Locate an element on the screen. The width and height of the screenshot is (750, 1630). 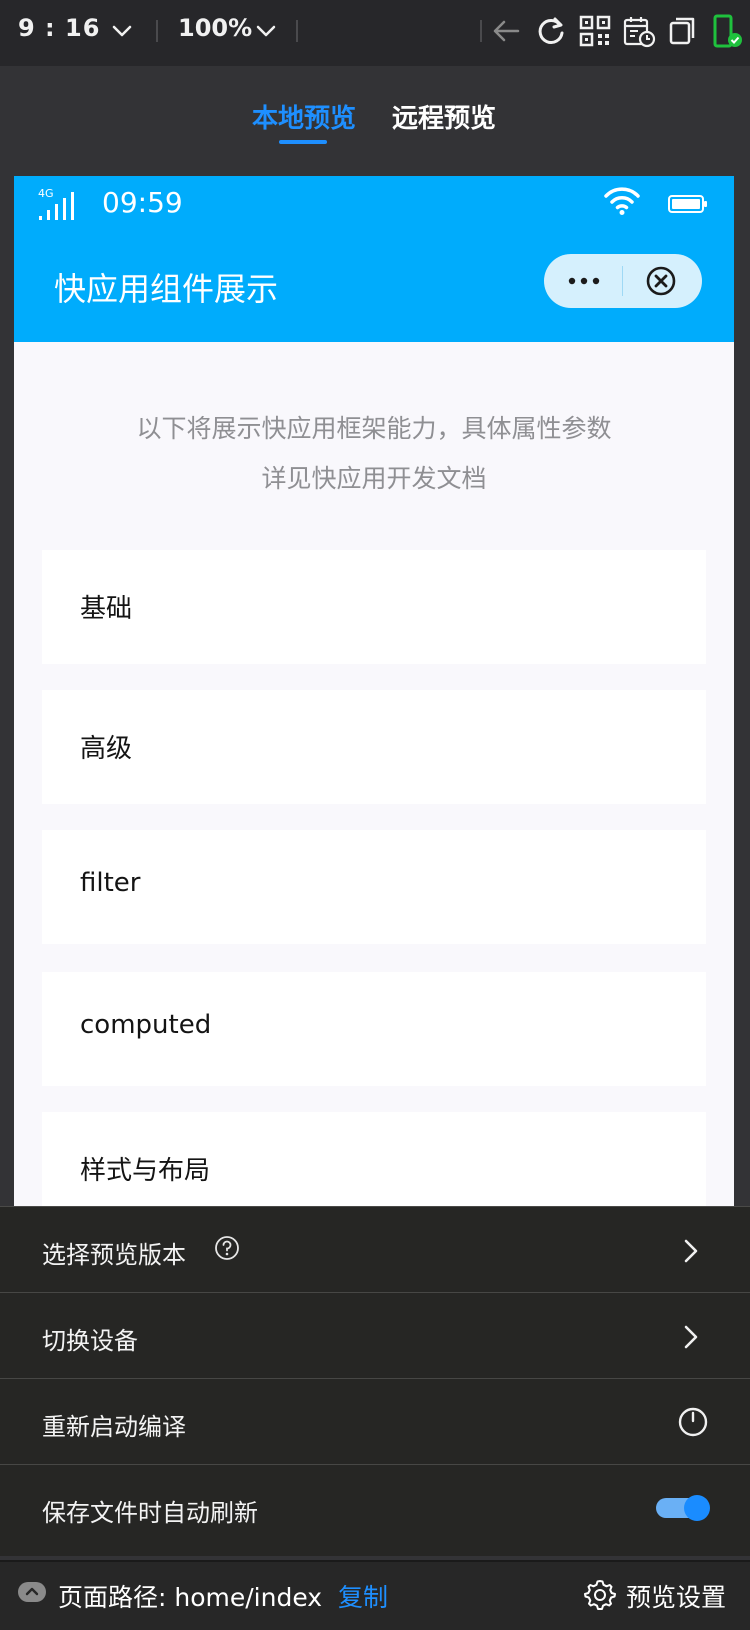
gear-icon is located at coordinates (600, 1594).